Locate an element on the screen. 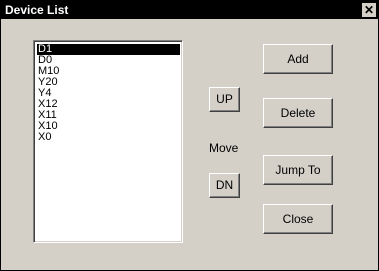 This screenshot has width=379, height=271. list-item: X11 is located at coordinates (108, 115).